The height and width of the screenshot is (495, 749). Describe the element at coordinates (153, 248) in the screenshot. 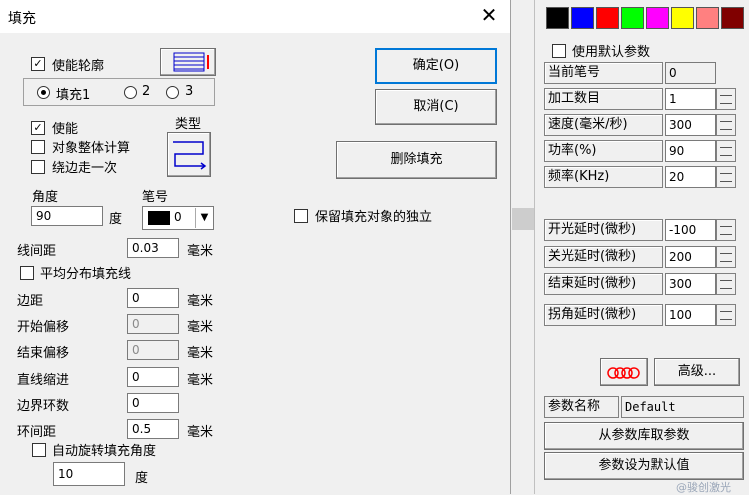

I see `line-spacing-input: 0.03` at that location.